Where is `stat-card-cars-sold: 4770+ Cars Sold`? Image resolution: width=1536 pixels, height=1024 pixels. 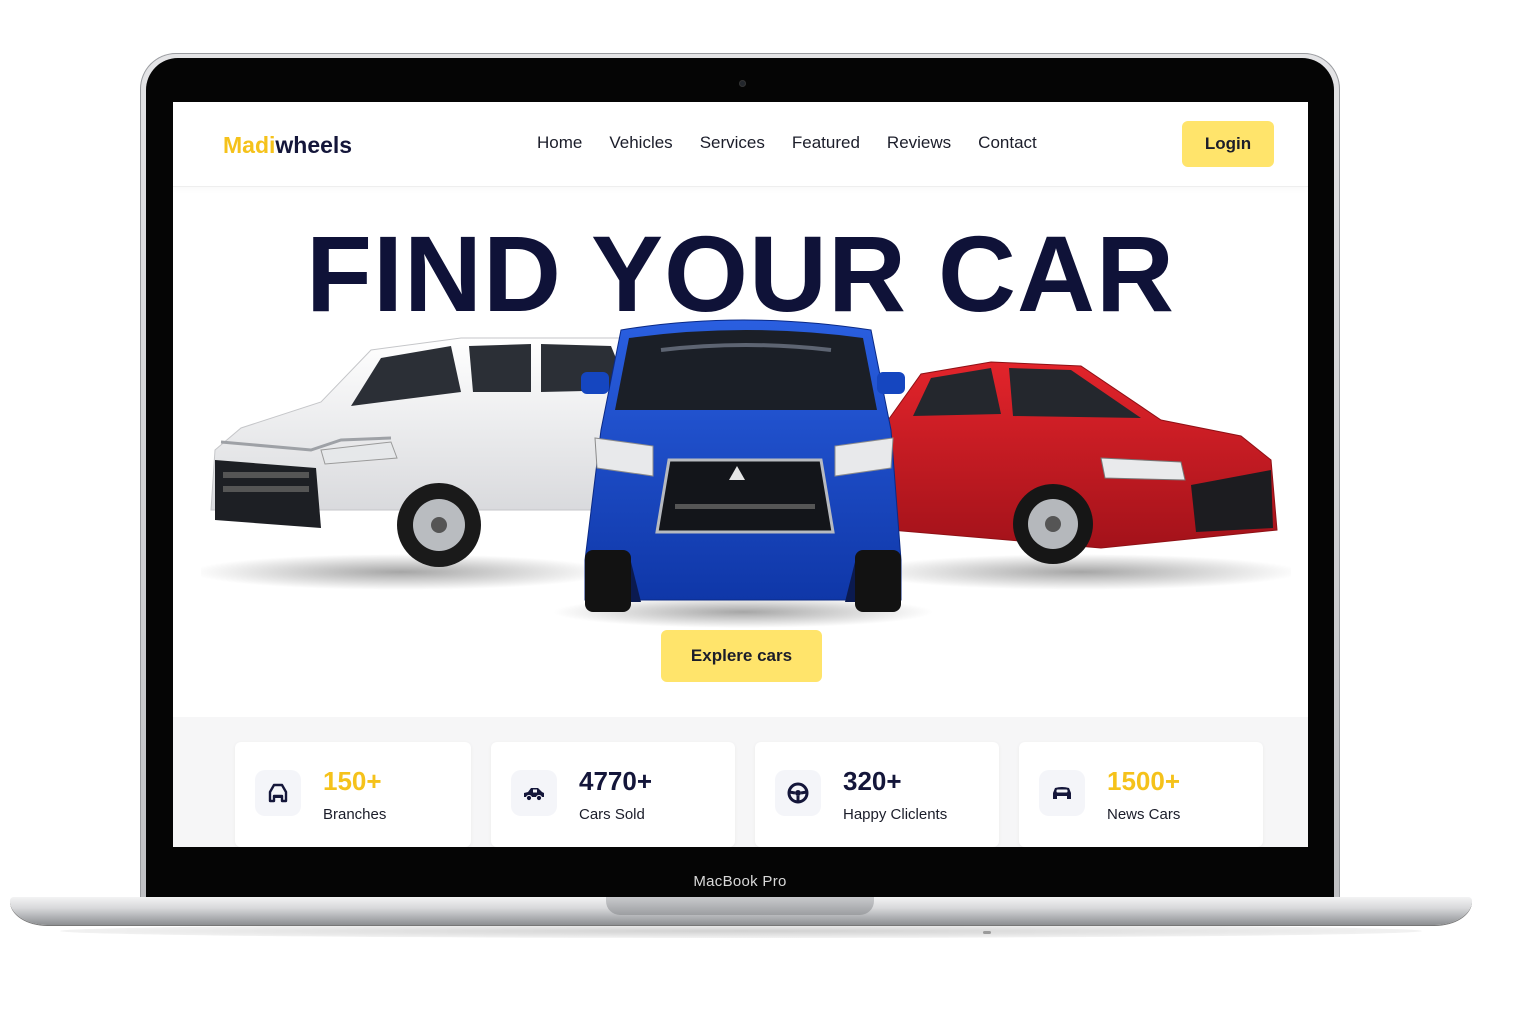
stat-card-cars-sold: 4770+ Cars Sold is located at coordinates (613, 794).